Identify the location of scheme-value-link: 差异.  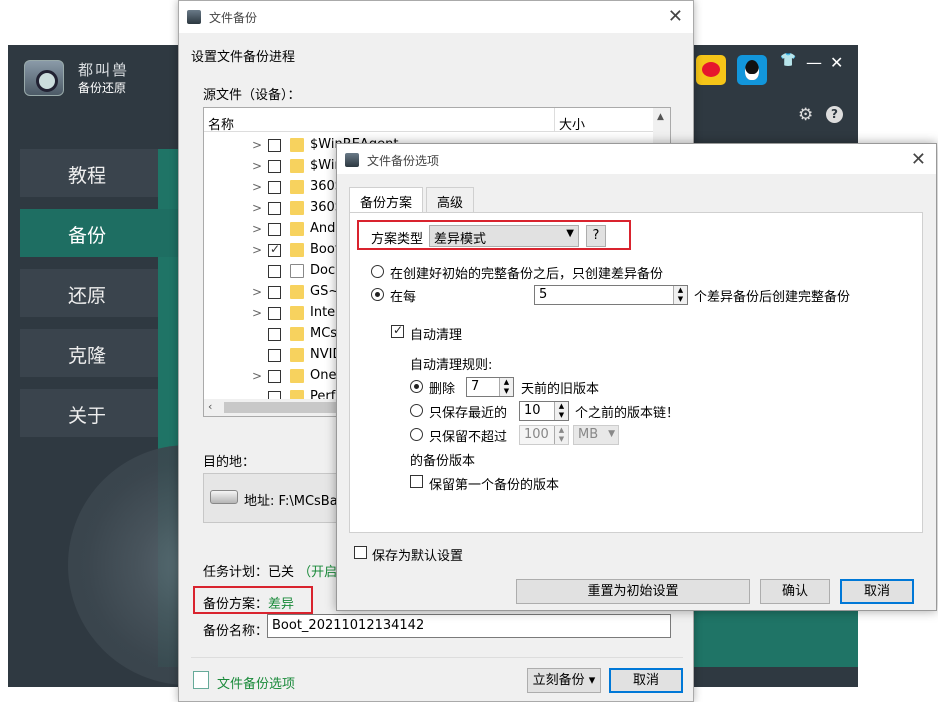
(281, 604).